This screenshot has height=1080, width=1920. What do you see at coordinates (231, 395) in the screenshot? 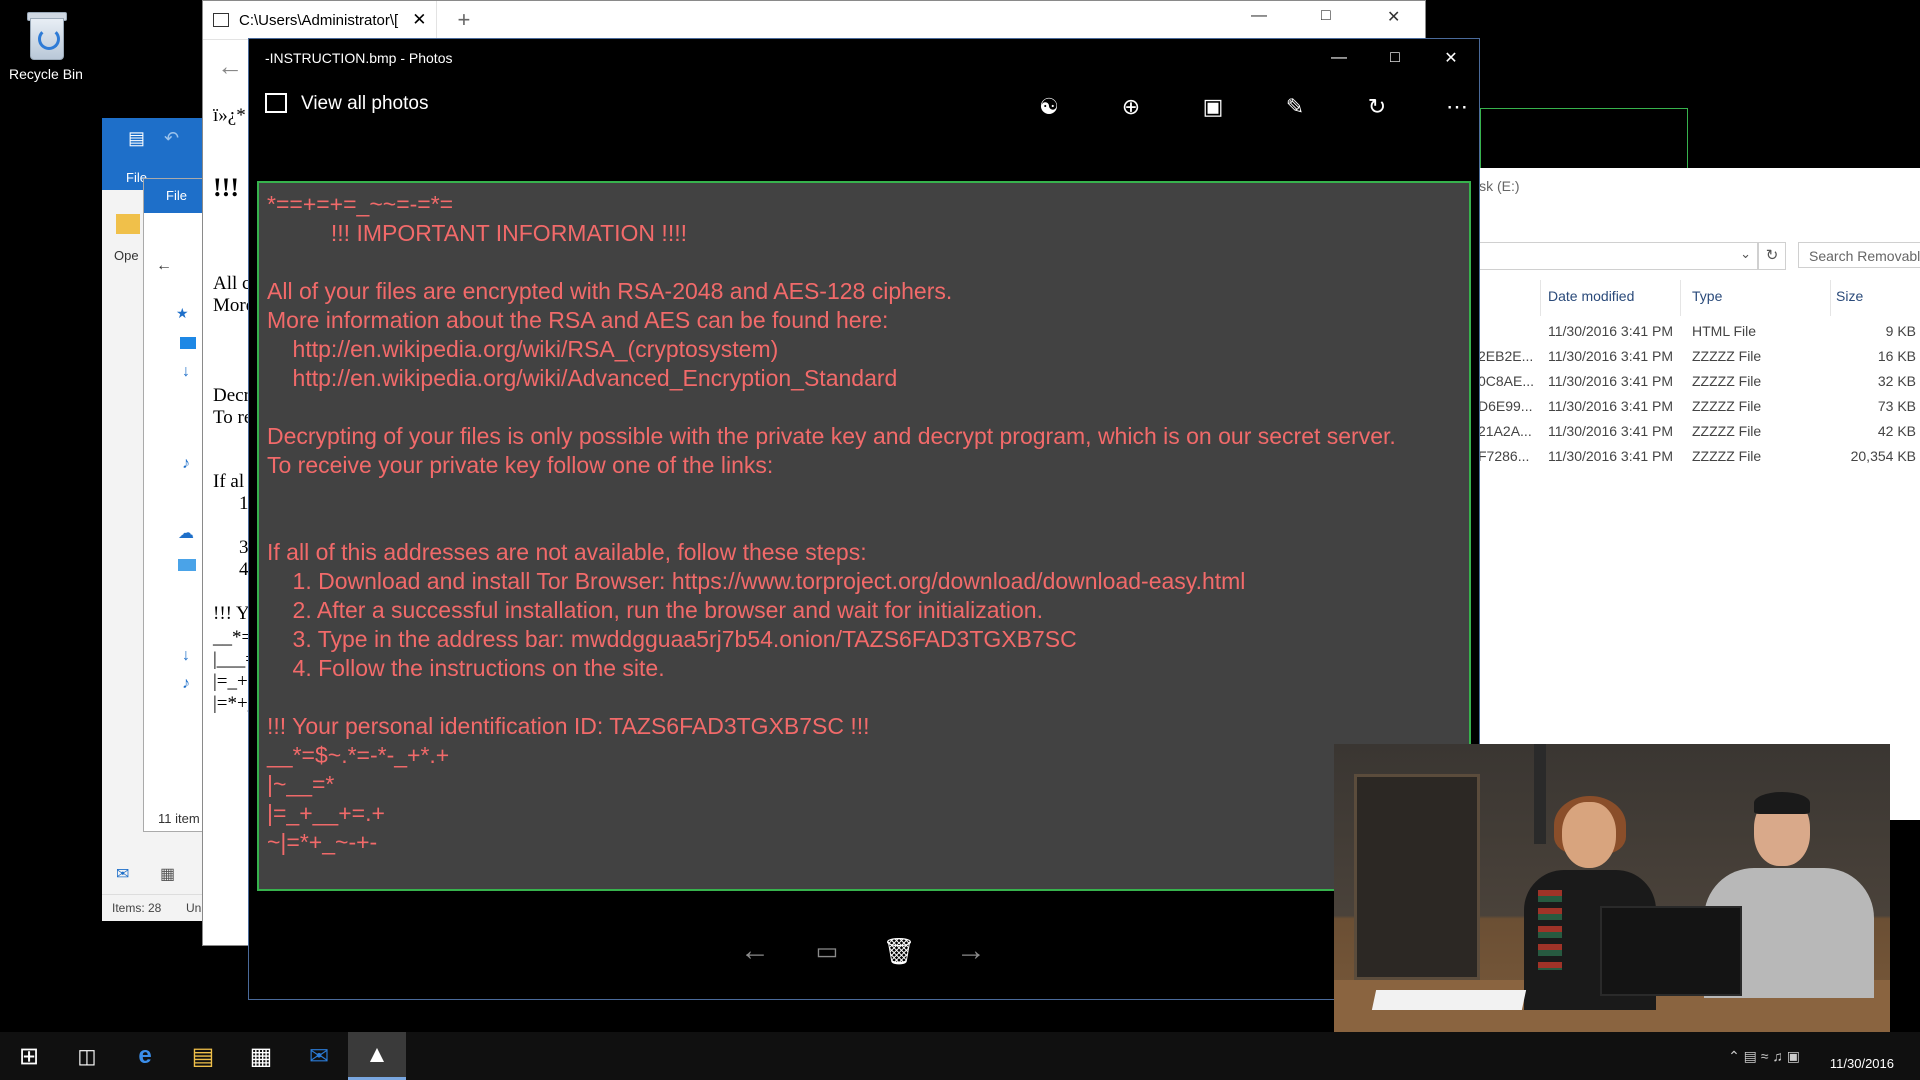
I see `np-line-4: Decr` at bounding box center [231, 395].